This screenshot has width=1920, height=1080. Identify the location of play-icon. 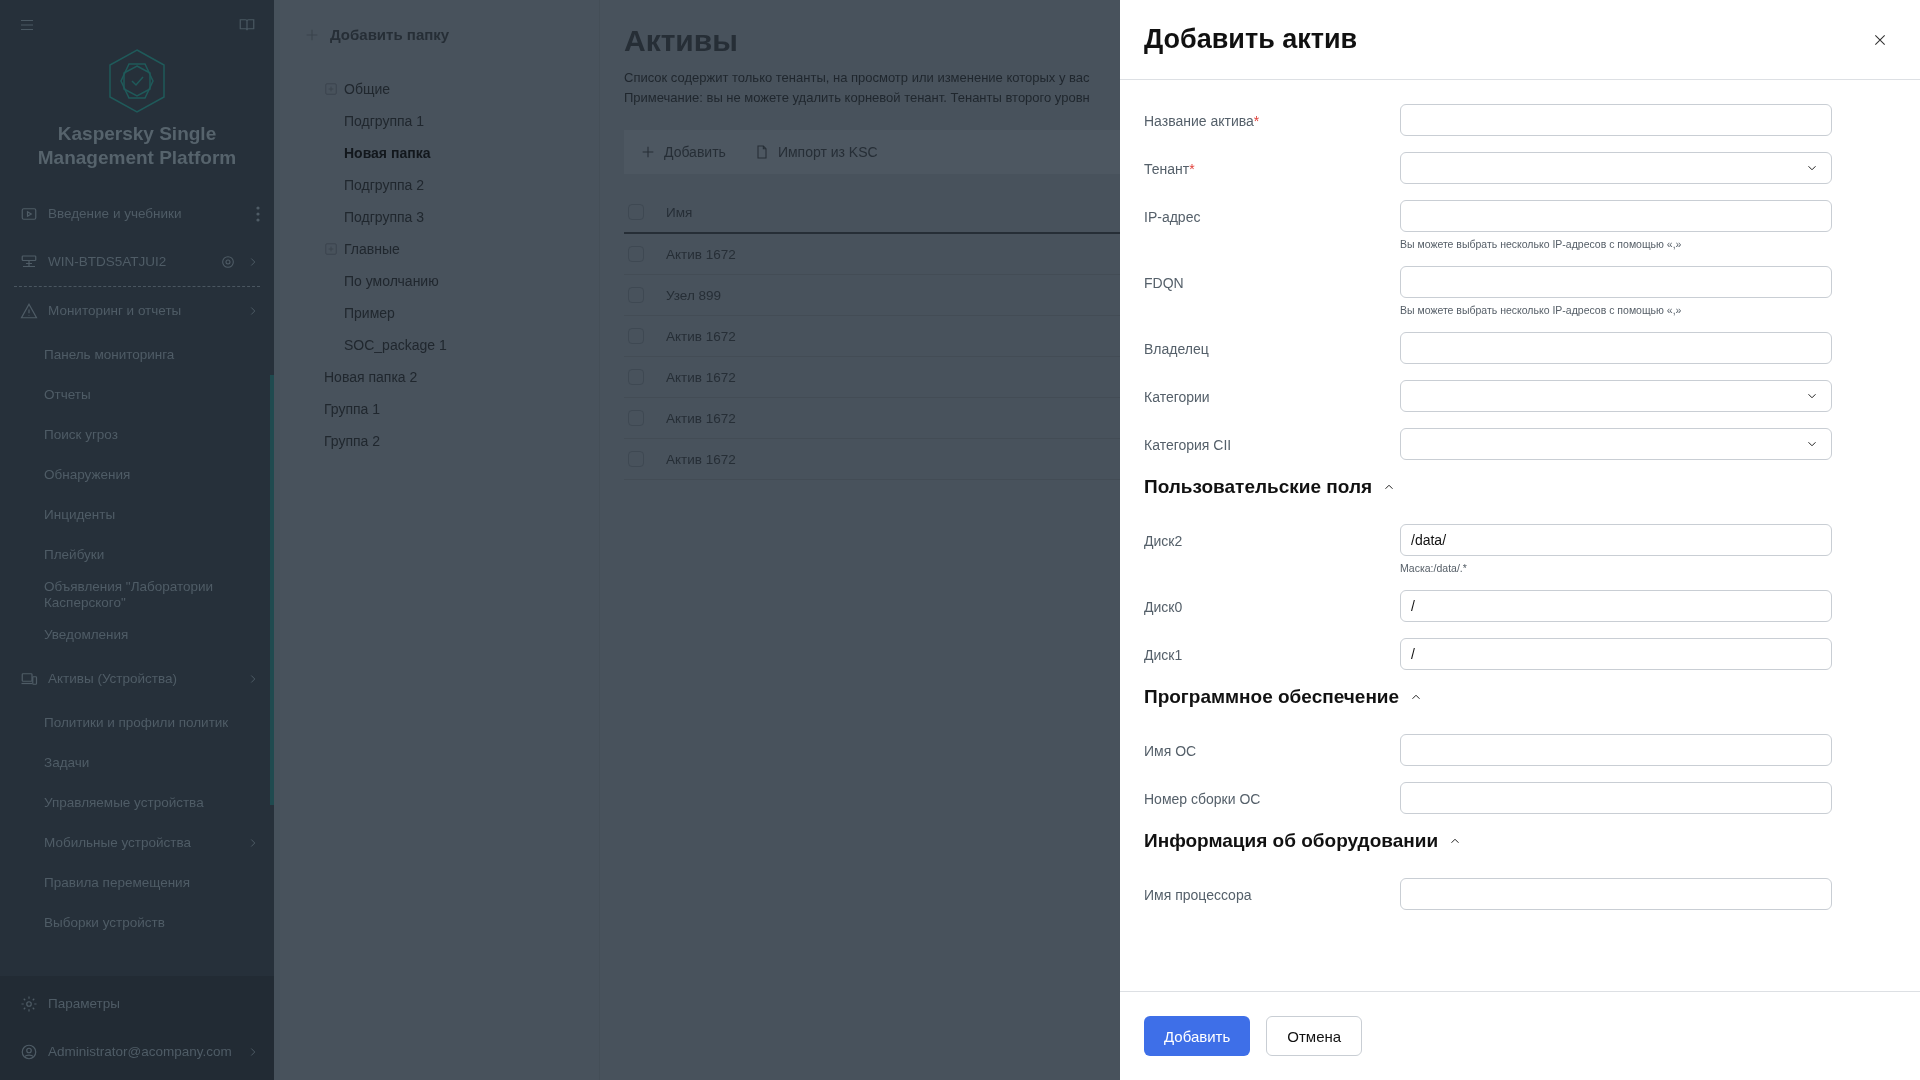
(29, 214).